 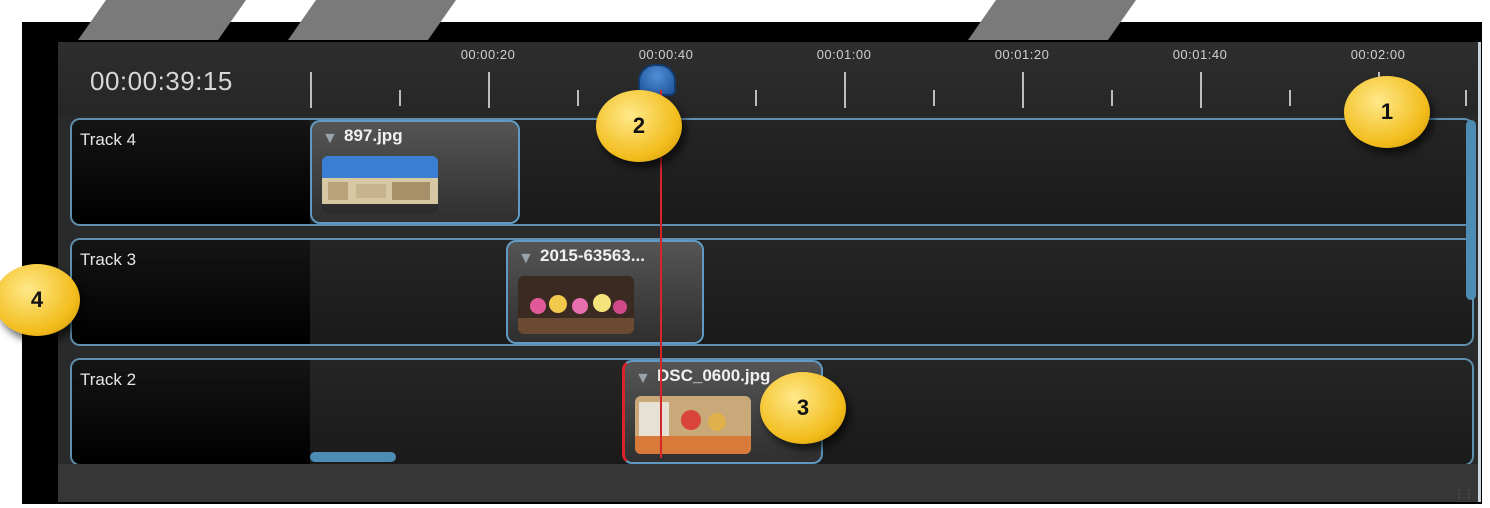 What do you see at coordinates (1387, 112) in the screenshot?
I see `callout-1: 1` at bounding box center [1387, 112].